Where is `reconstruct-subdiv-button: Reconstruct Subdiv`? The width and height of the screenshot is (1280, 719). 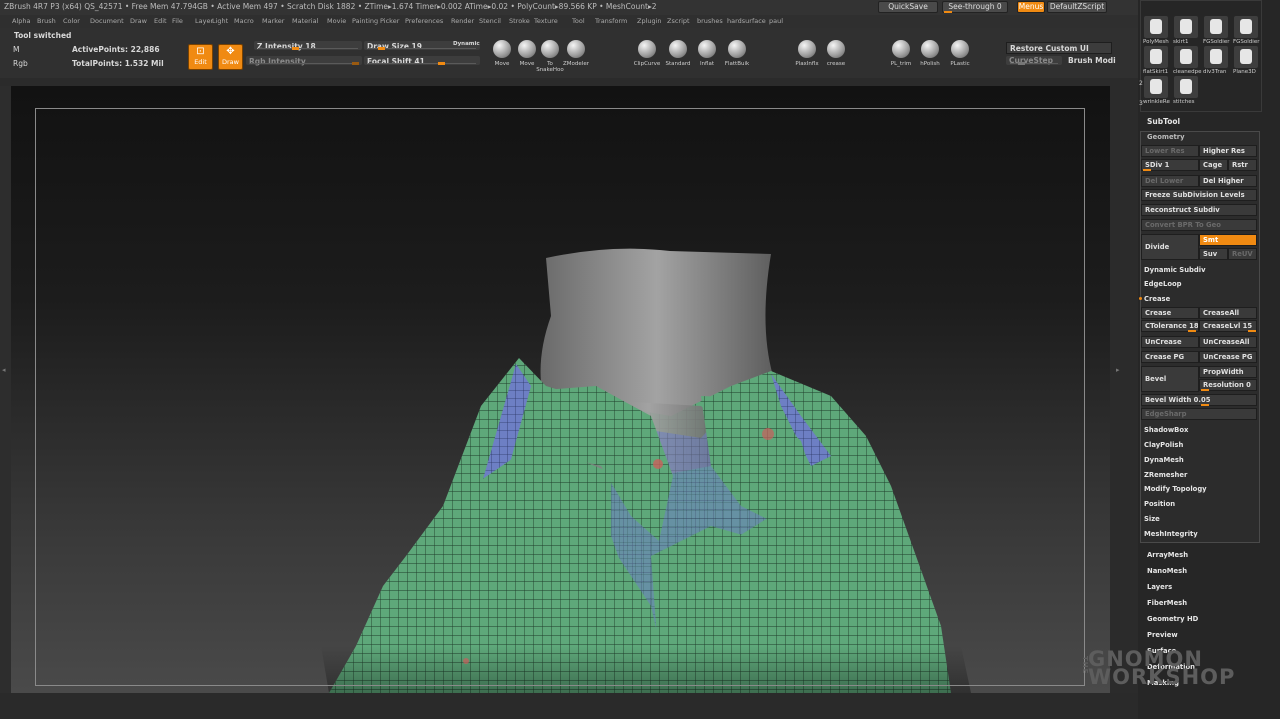
reconstruct-subdiv-button: Reconstruct Subdiv is located at coordinates (1199, 210).